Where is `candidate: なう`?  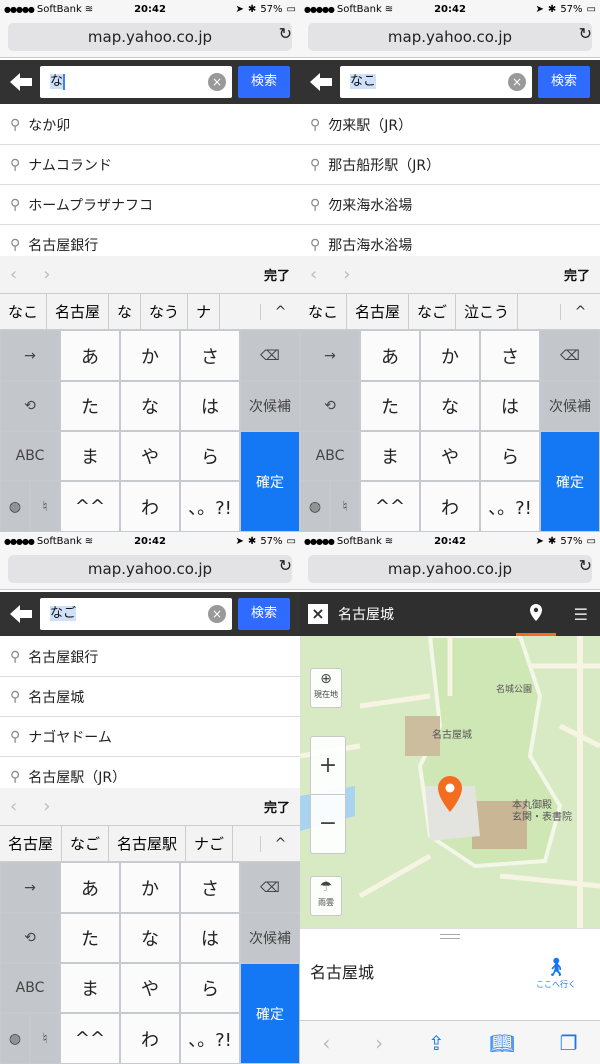 candidate: なう is located at coordinates (165, 311).